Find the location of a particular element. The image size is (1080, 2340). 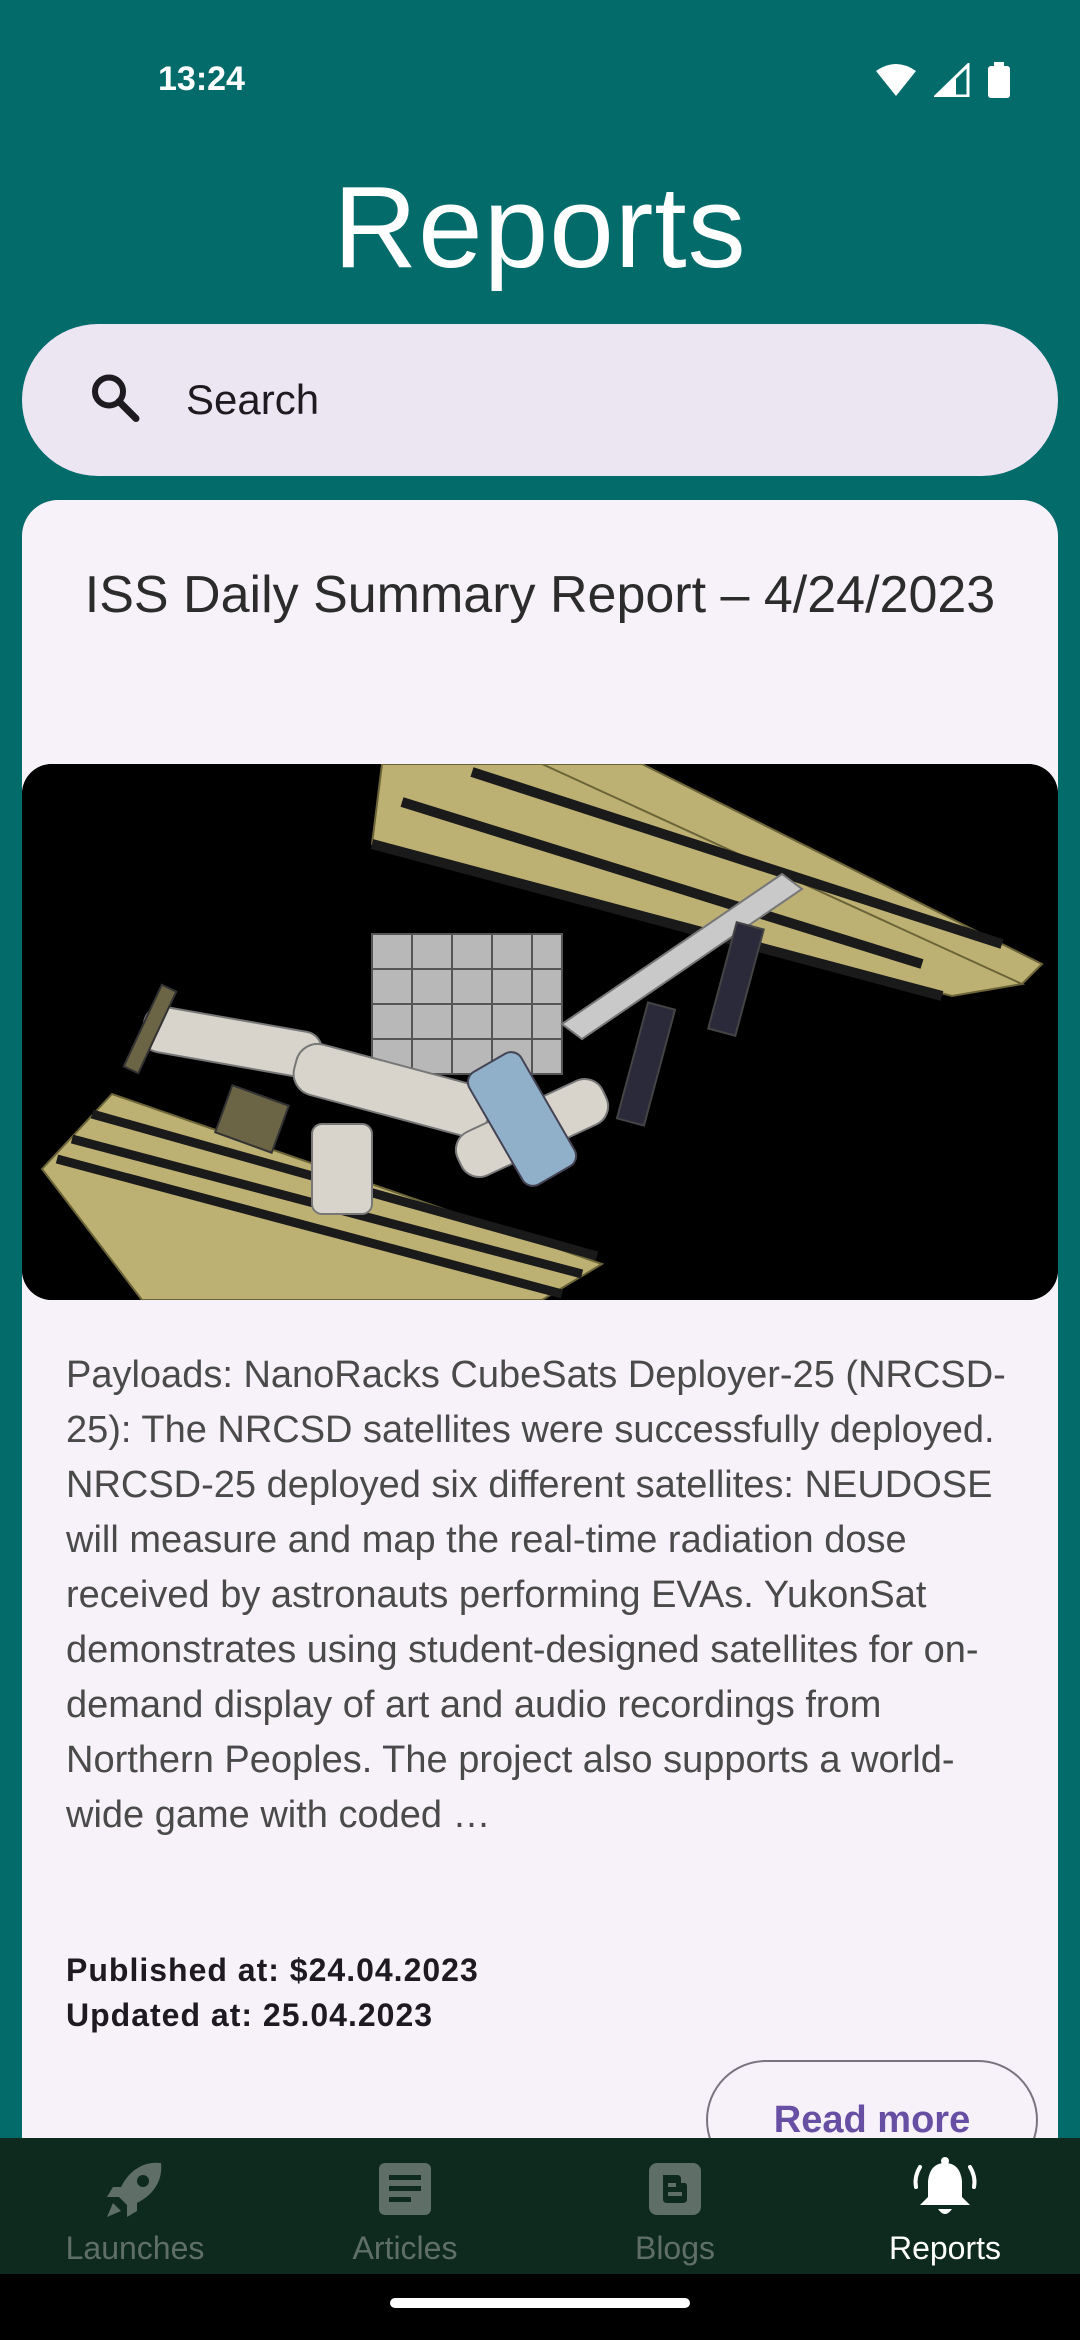

signal-icon is located at coordinates (951, 81).